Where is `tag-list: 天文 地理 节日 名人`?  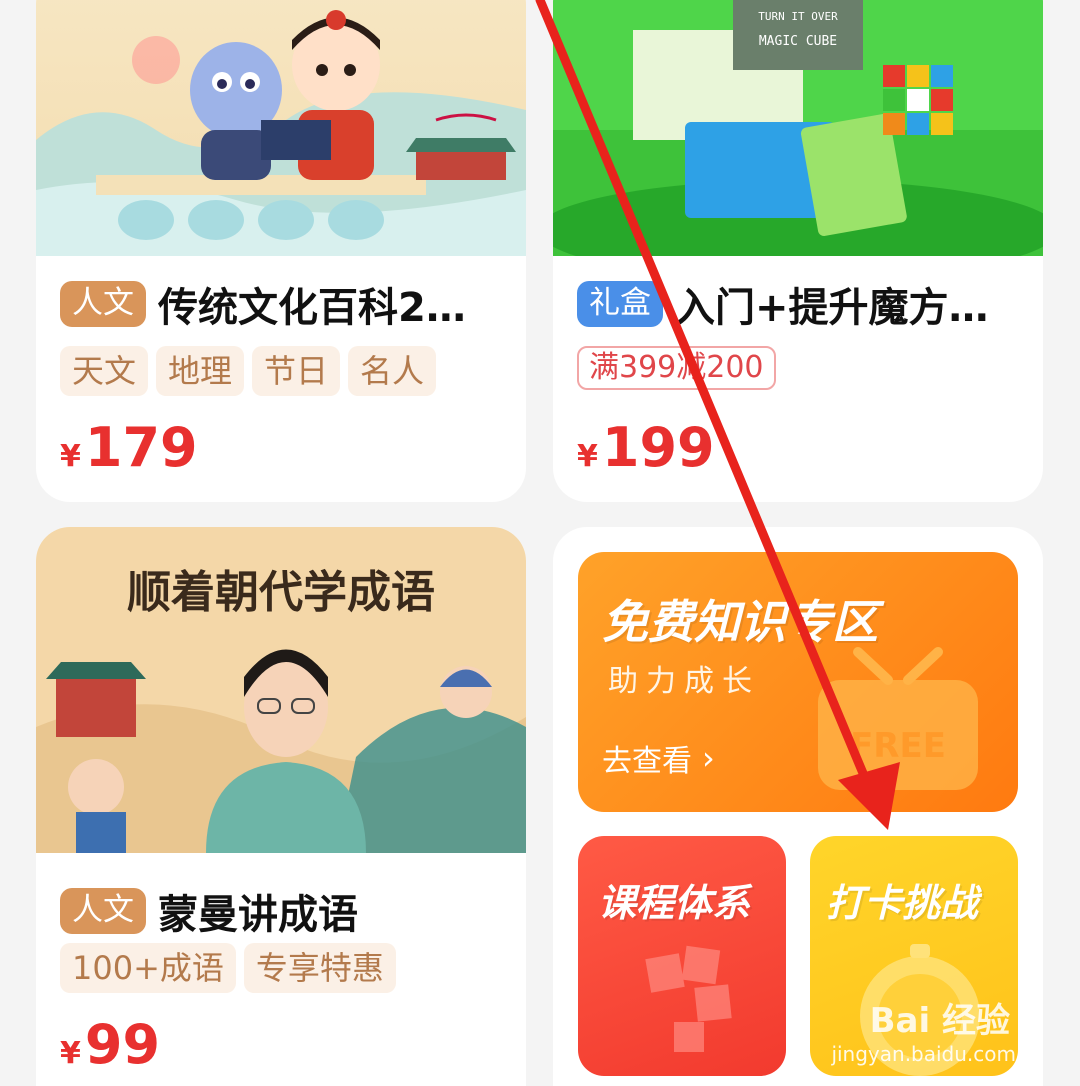
tag-list: 天文 地理 节日 名人 is located at coordinates (281, 371).